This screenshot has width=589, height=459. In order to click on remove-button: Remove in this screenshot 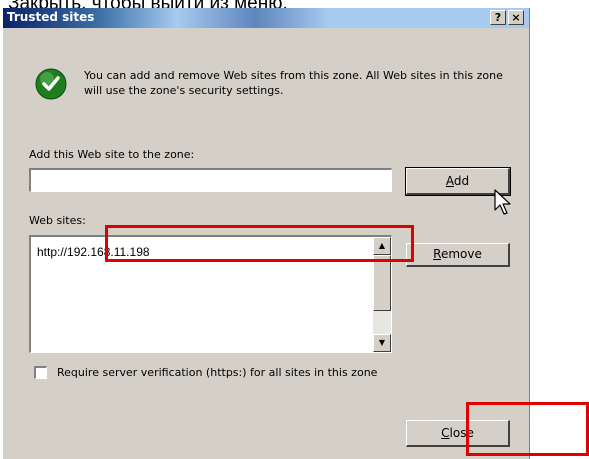, I will do `click(458, 255)`.